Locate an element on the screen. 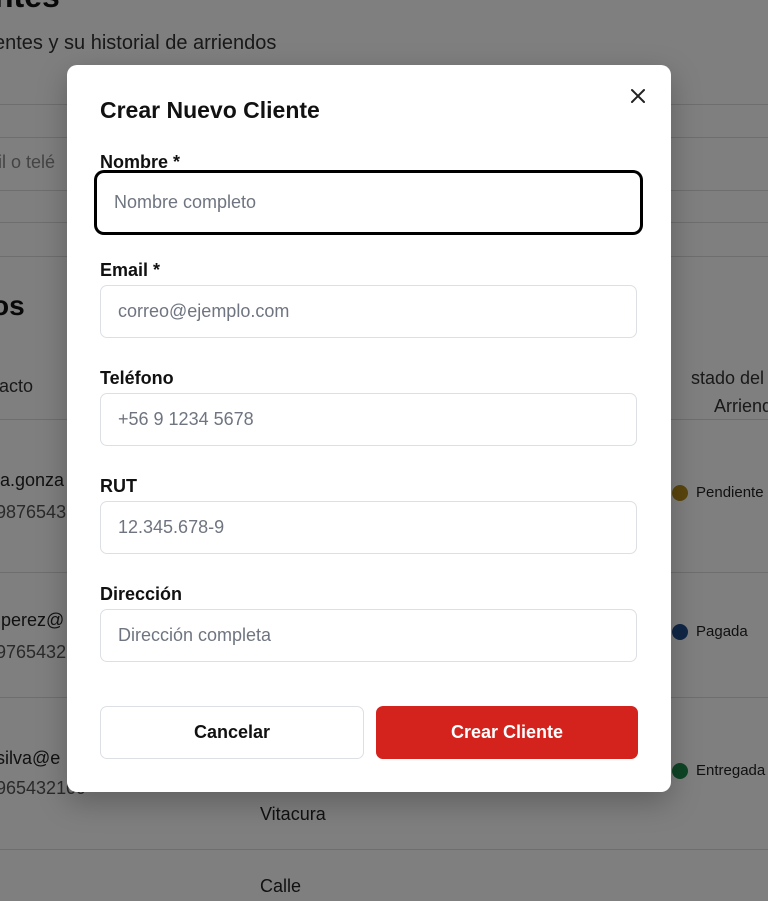 This screenshot has width=768, height=901. close-button is located at coordinates (638, 96).